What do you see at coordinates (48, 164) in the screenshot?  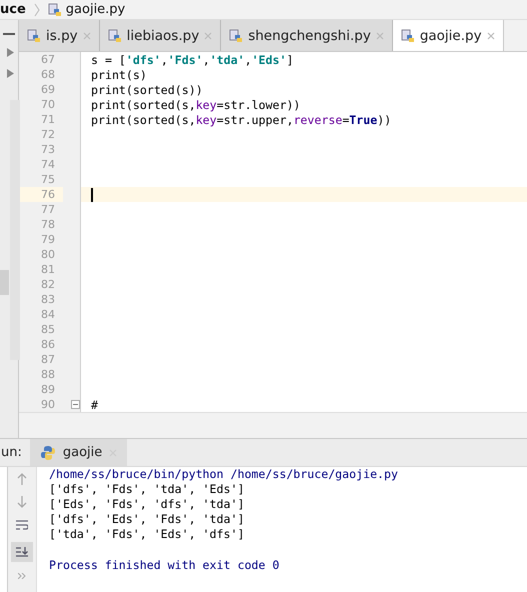 I see `line-number: 74` at bounding box center [48, 164].